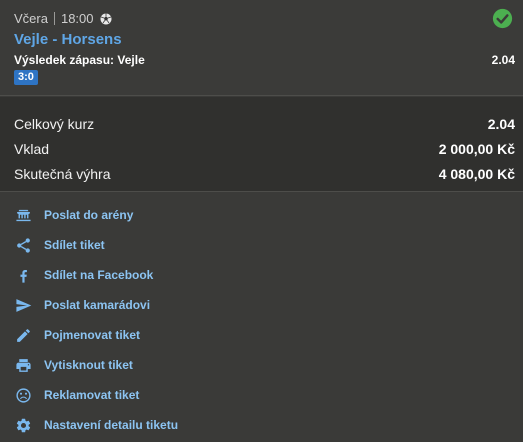 This screenshot has width=523, height=442. What do you see at coordinates (261, 305) in the screenshot?
I see `send-to-friend-button: Poslat kamarádovi` at bounding box center [261, 305].